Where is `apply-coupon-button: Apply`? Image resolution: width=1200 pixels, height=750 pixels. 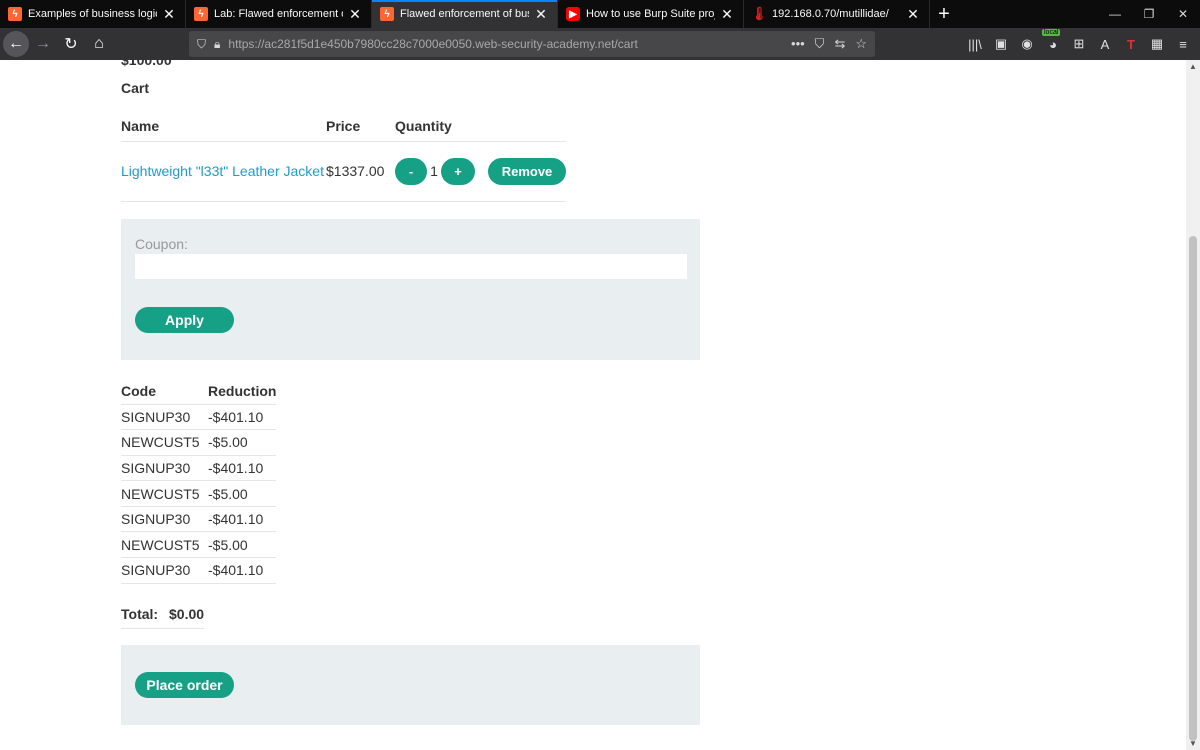
apply-coupon-button: Apply is located at coordinates (184, 320).